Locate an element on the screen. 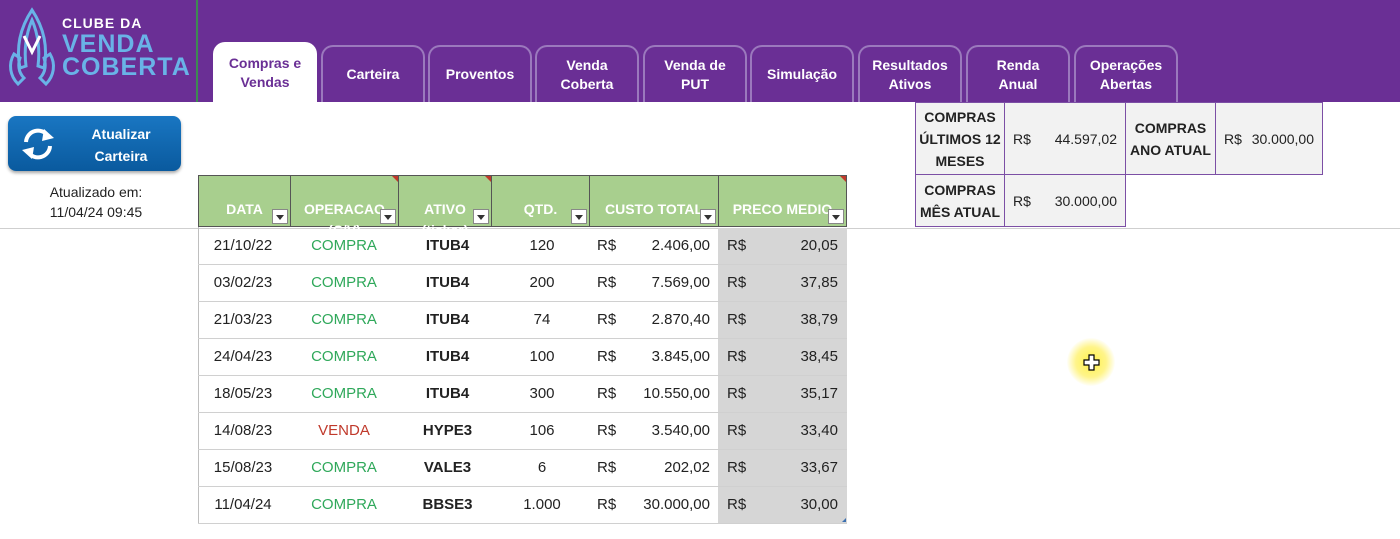  tab-label: Proventos is located at coordinates (480, 74).